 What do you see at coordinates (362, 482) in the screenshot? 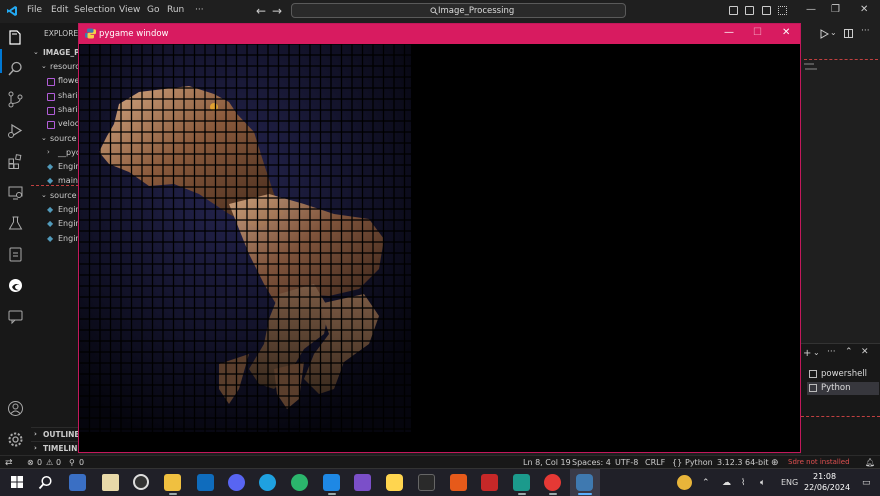
I see `taskbar-visual-studio-icon` at bounding box center [362, 482].